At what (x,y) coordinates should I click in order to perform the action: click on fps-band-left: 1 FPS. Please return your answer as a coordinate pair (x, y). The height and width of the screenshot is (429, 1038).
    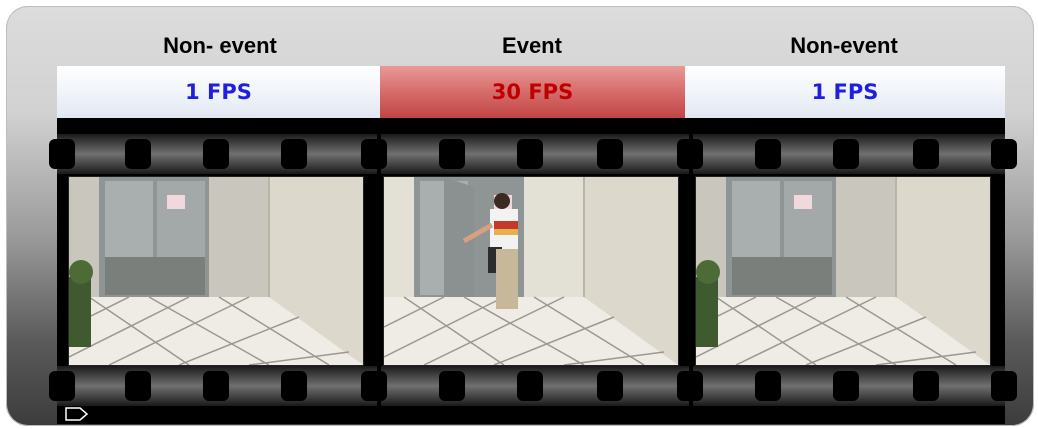
    Looking at the image, I should click on (218, 92).